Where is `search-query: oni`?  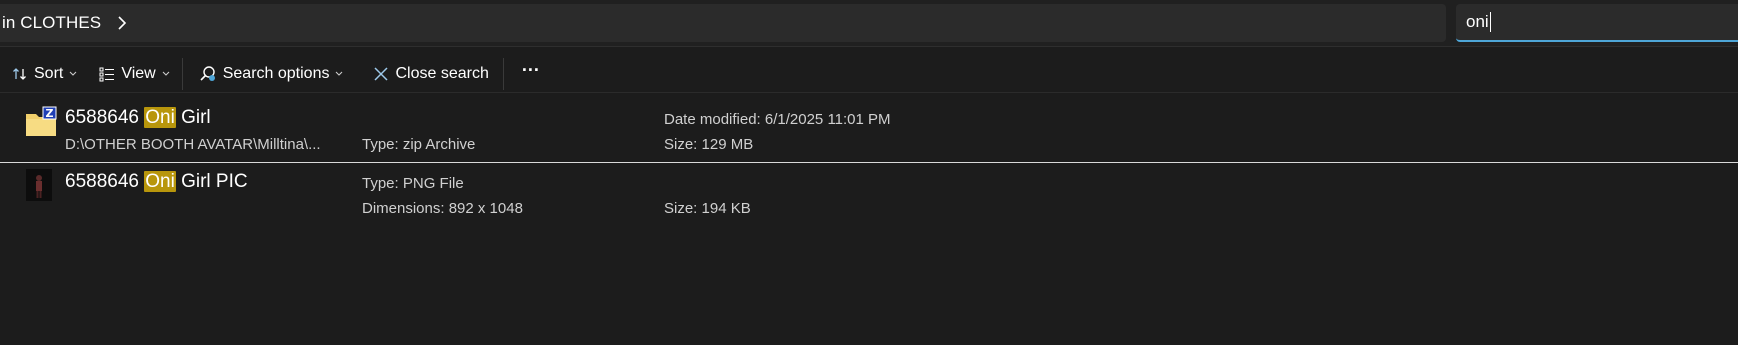
search-query: oni is located at coordinates (1477, 22).